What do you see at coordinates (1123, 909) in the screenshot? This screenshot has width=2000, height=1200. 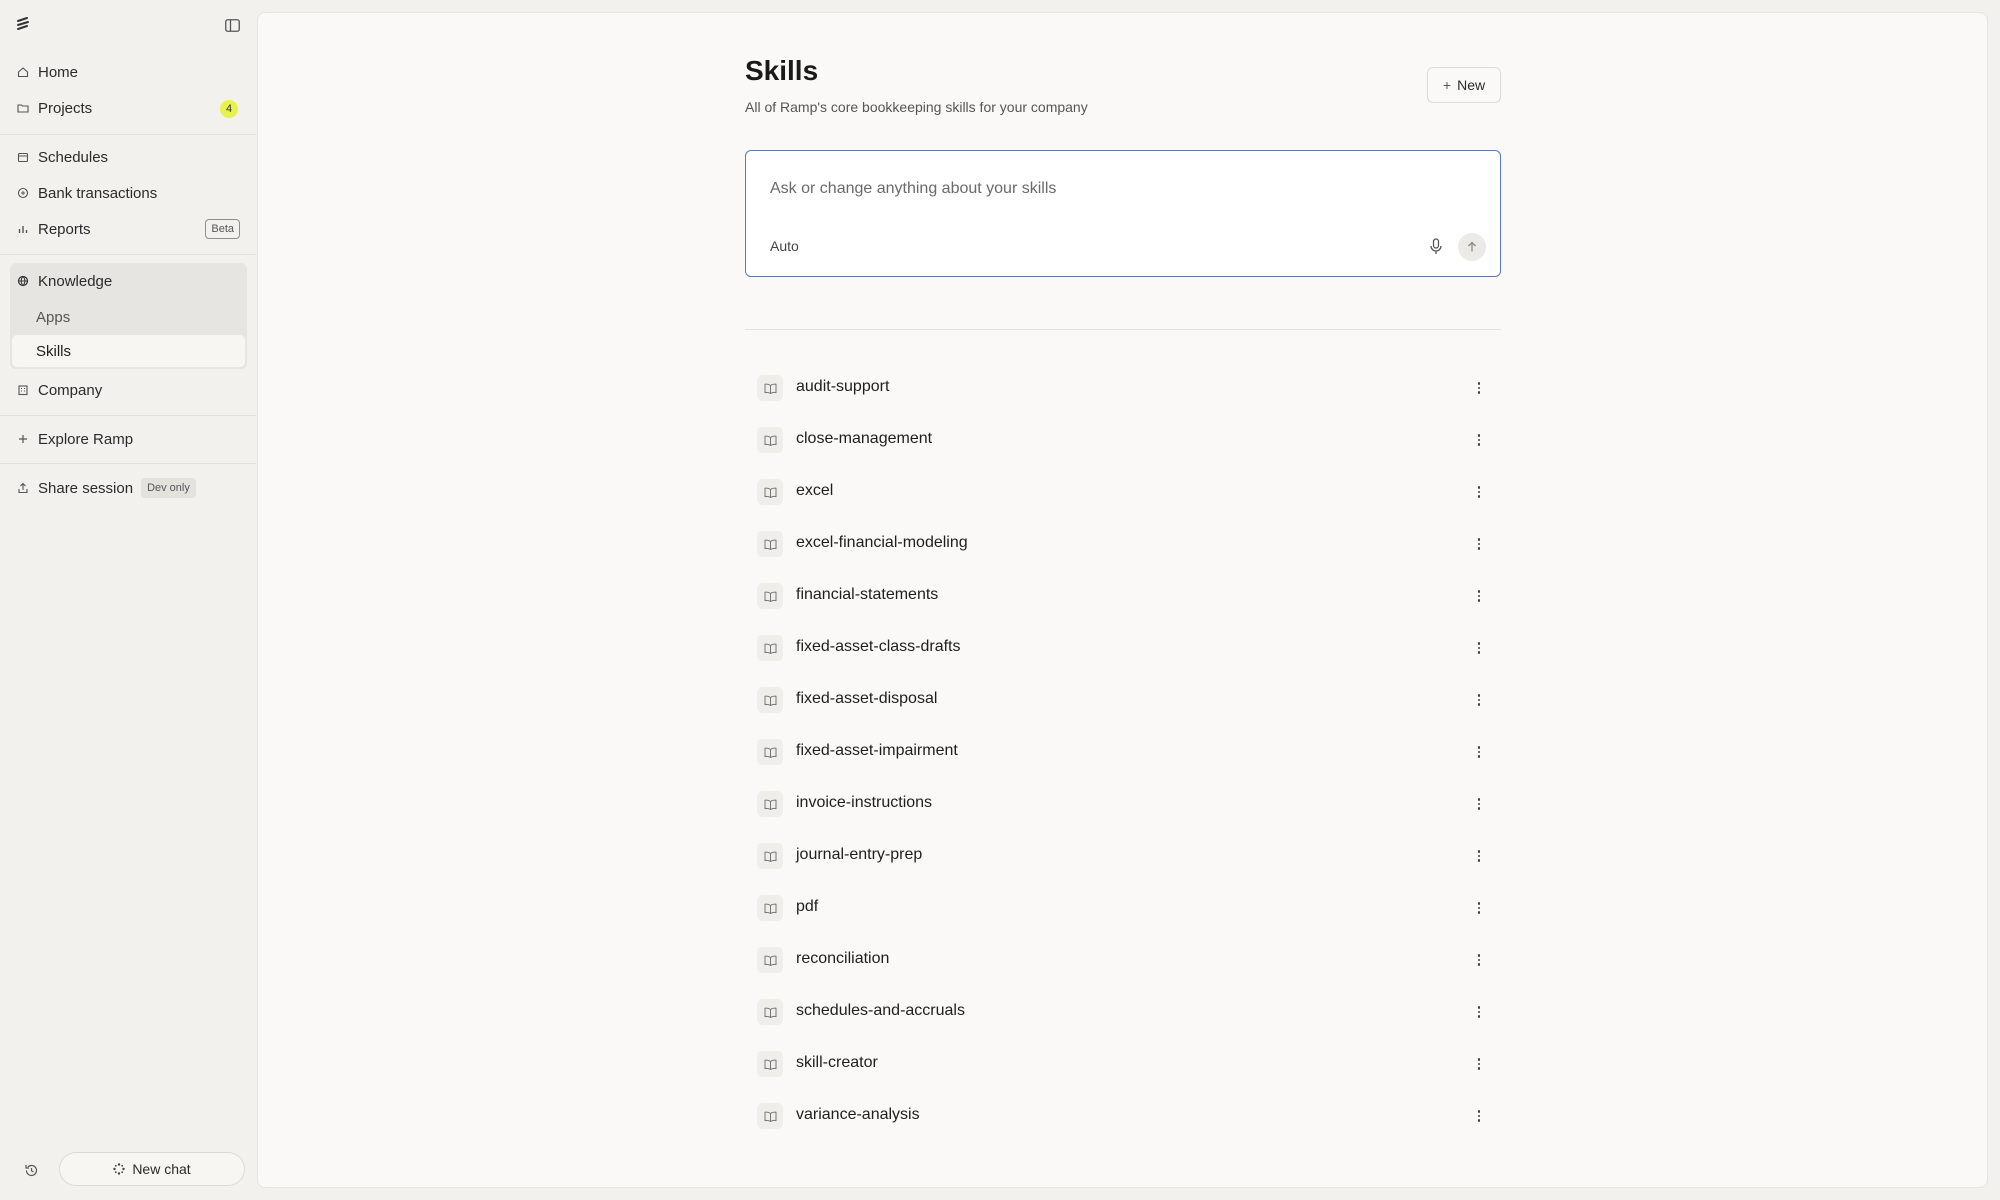 I see `skill-row: pdf` at bounding box center [1123, 909].